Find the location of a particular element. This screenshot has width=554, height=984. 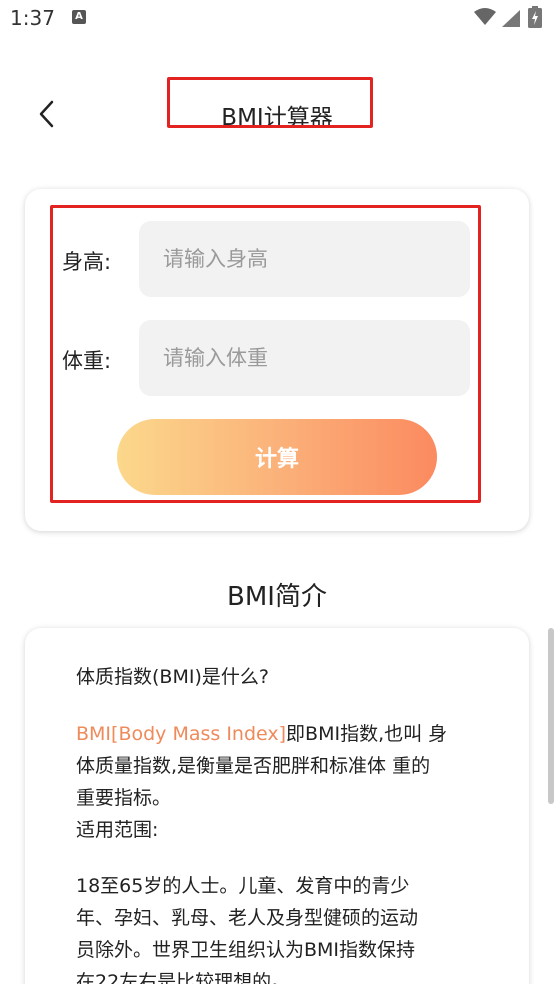

height-input is located at coordinates (304, 259).